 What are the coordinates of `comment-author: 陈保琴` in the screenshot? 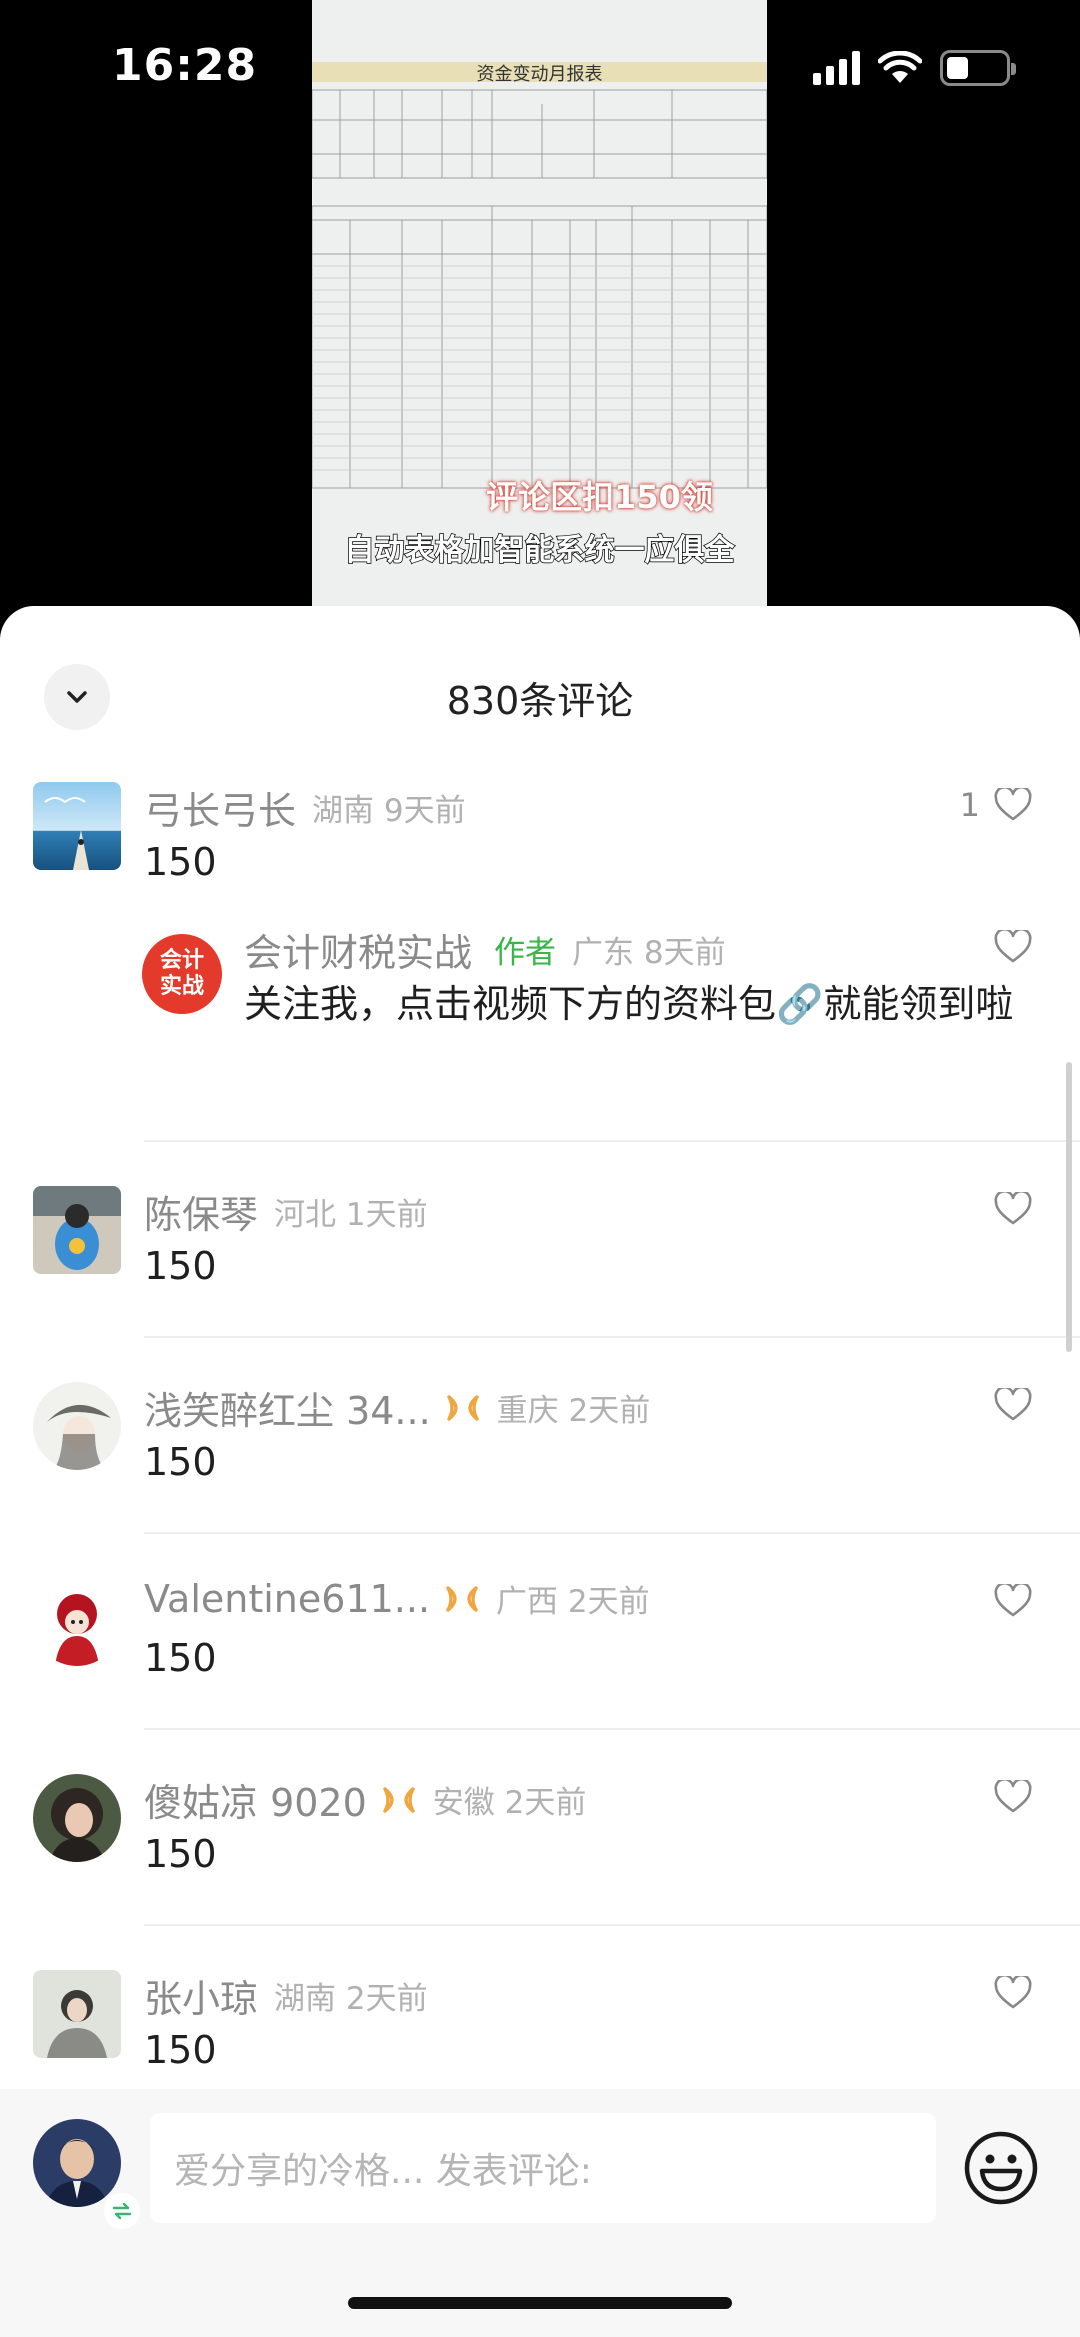 It's located at (201, 1211).